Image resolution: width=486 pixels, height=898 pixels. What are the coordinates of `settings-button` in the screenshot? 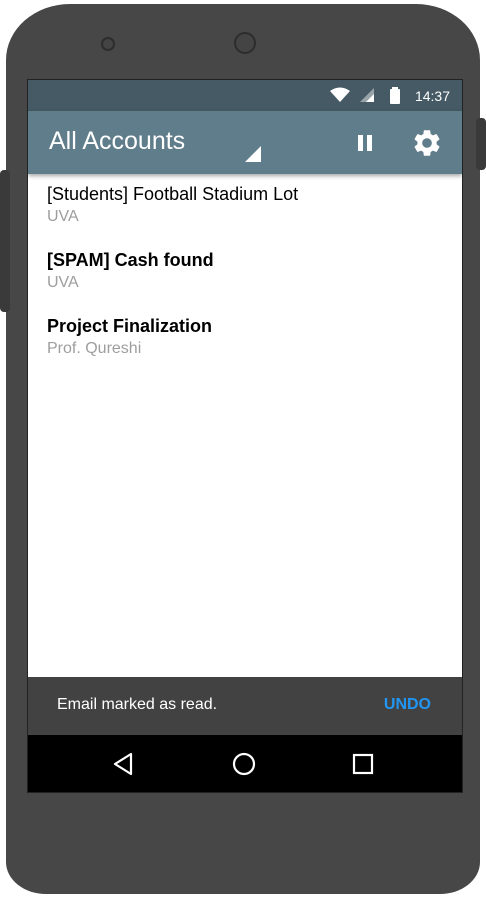 It's located at (427, 143).